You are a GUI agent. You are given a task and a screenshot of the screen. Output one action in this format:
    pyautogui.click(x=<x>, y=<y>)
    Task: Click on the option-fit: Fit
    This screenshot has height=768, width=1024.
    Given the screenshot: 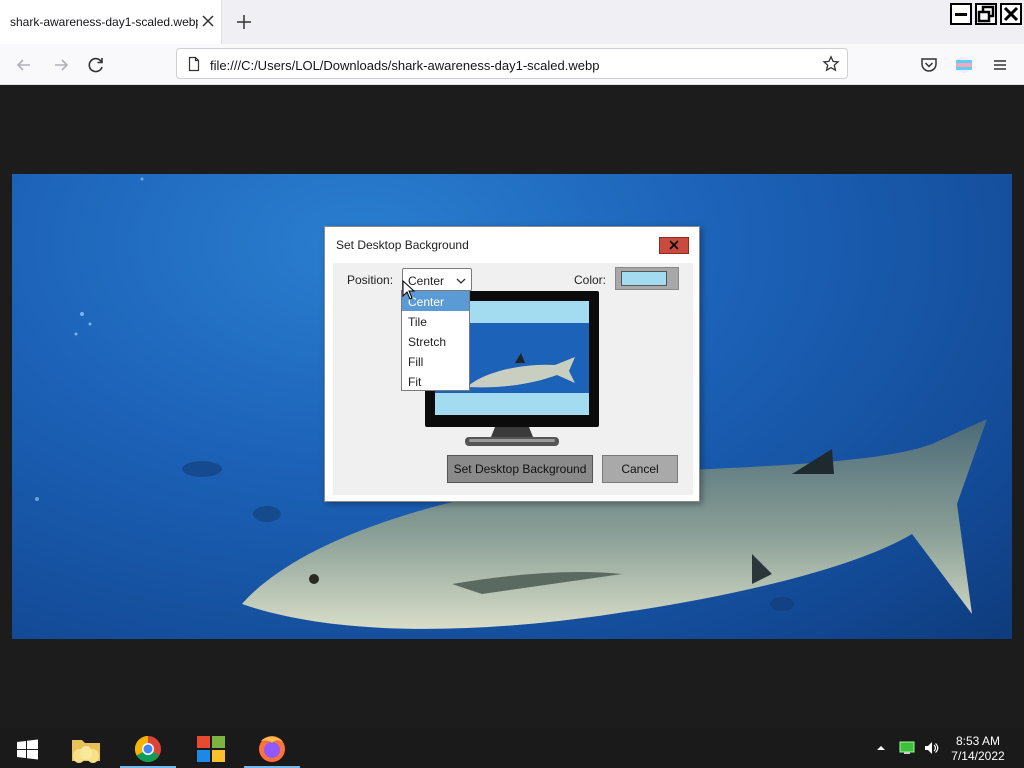 What is the action you would take?
    pyautogui.click(x=435, y=381)
    